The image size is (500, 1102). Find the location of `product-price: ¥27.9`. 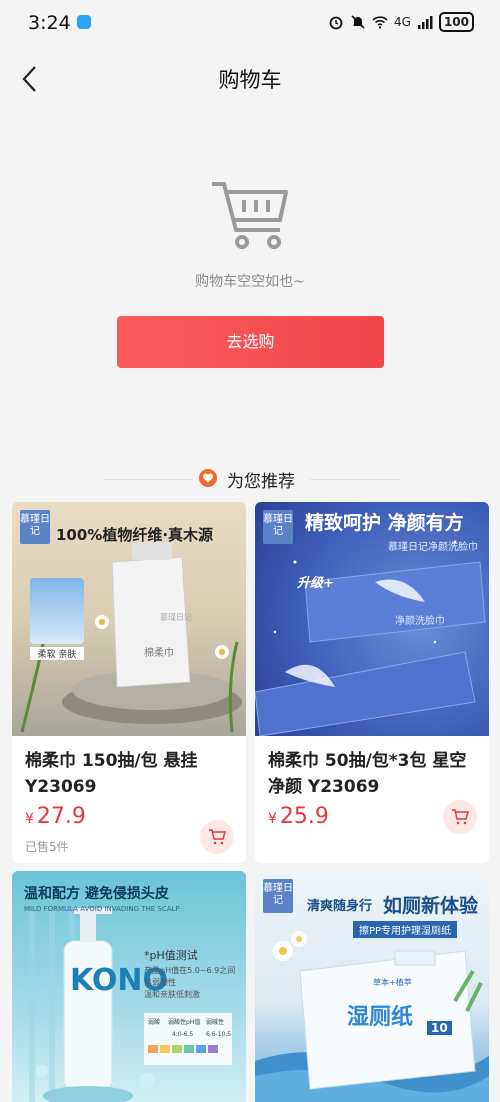

product-price: ¥27.9 is located at coordinates (55, 816).